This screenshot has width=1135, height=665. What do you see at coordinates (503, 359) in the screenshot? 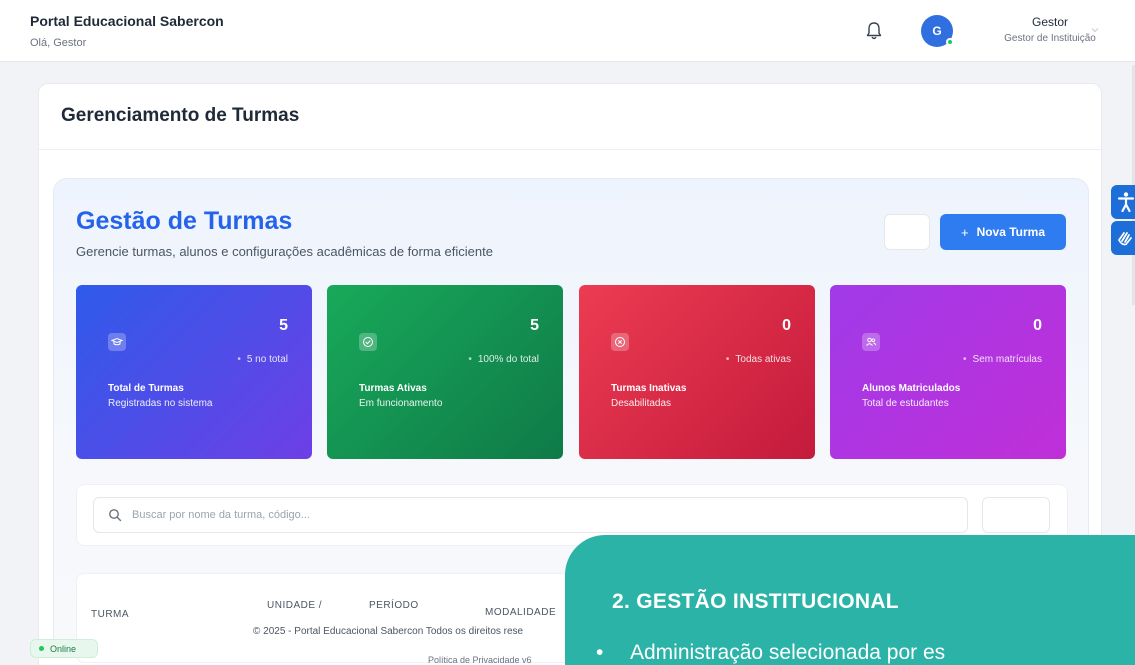
I see `stat-meta: 100% do total` at bounding box center [503, 359].